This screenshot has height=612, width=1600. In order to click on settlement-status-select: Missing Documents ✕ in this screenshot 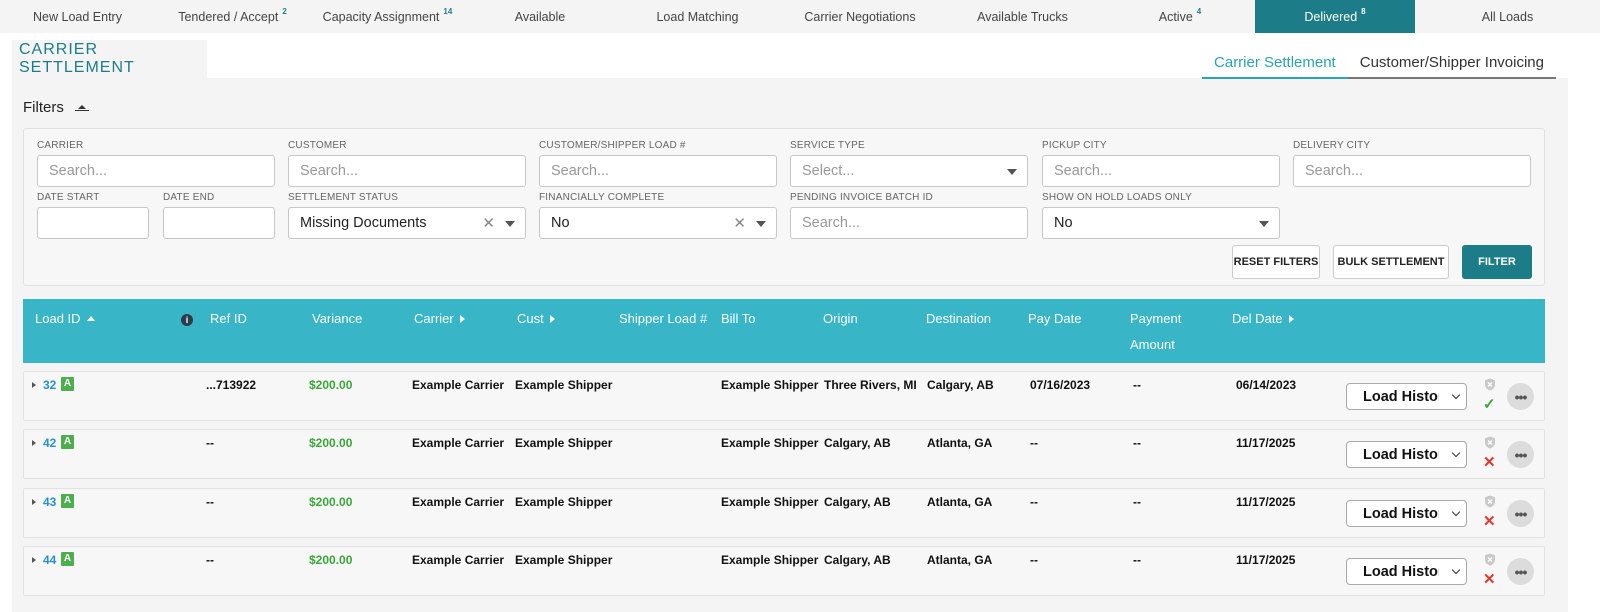, I will do `click(407, 223)`.